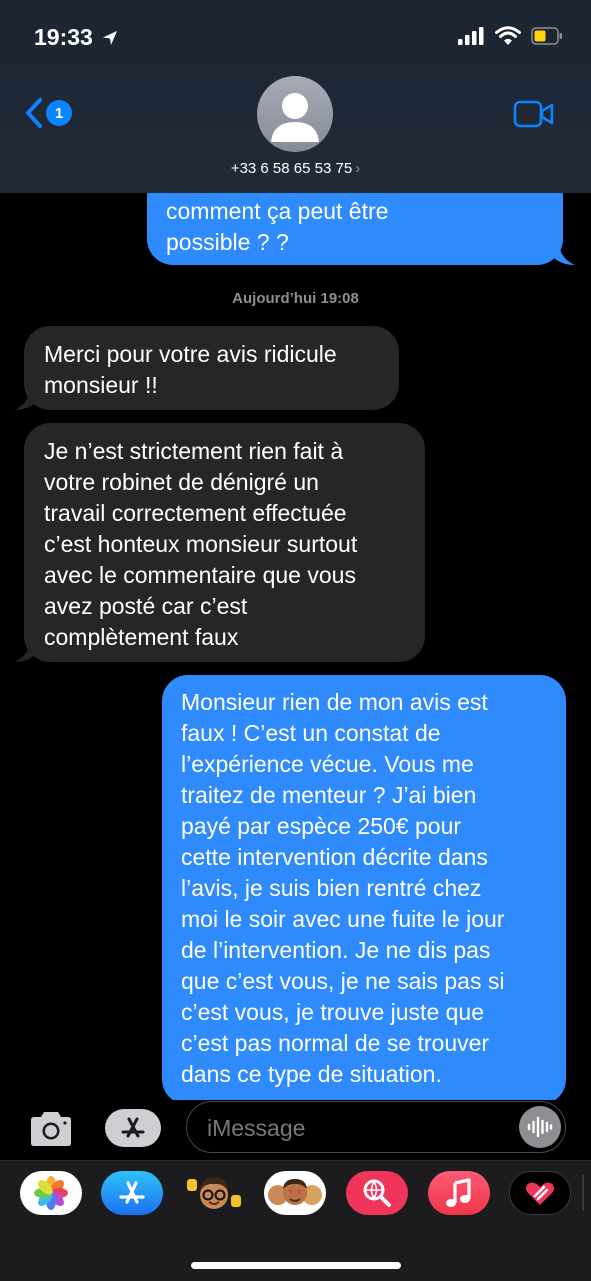 The image size is (591, 1281). Describe the element at coordinates (335, 1043) in the screenshot. I see `message-line: c’est pas normal de se trouver` at that location.